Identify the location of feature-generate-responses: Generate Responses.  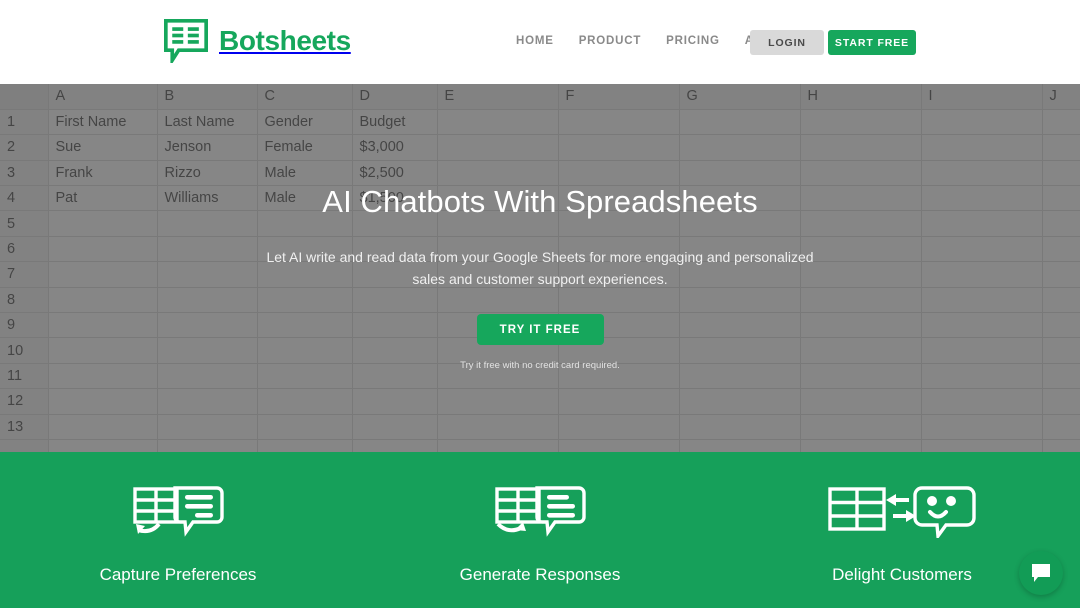
(540, 533).